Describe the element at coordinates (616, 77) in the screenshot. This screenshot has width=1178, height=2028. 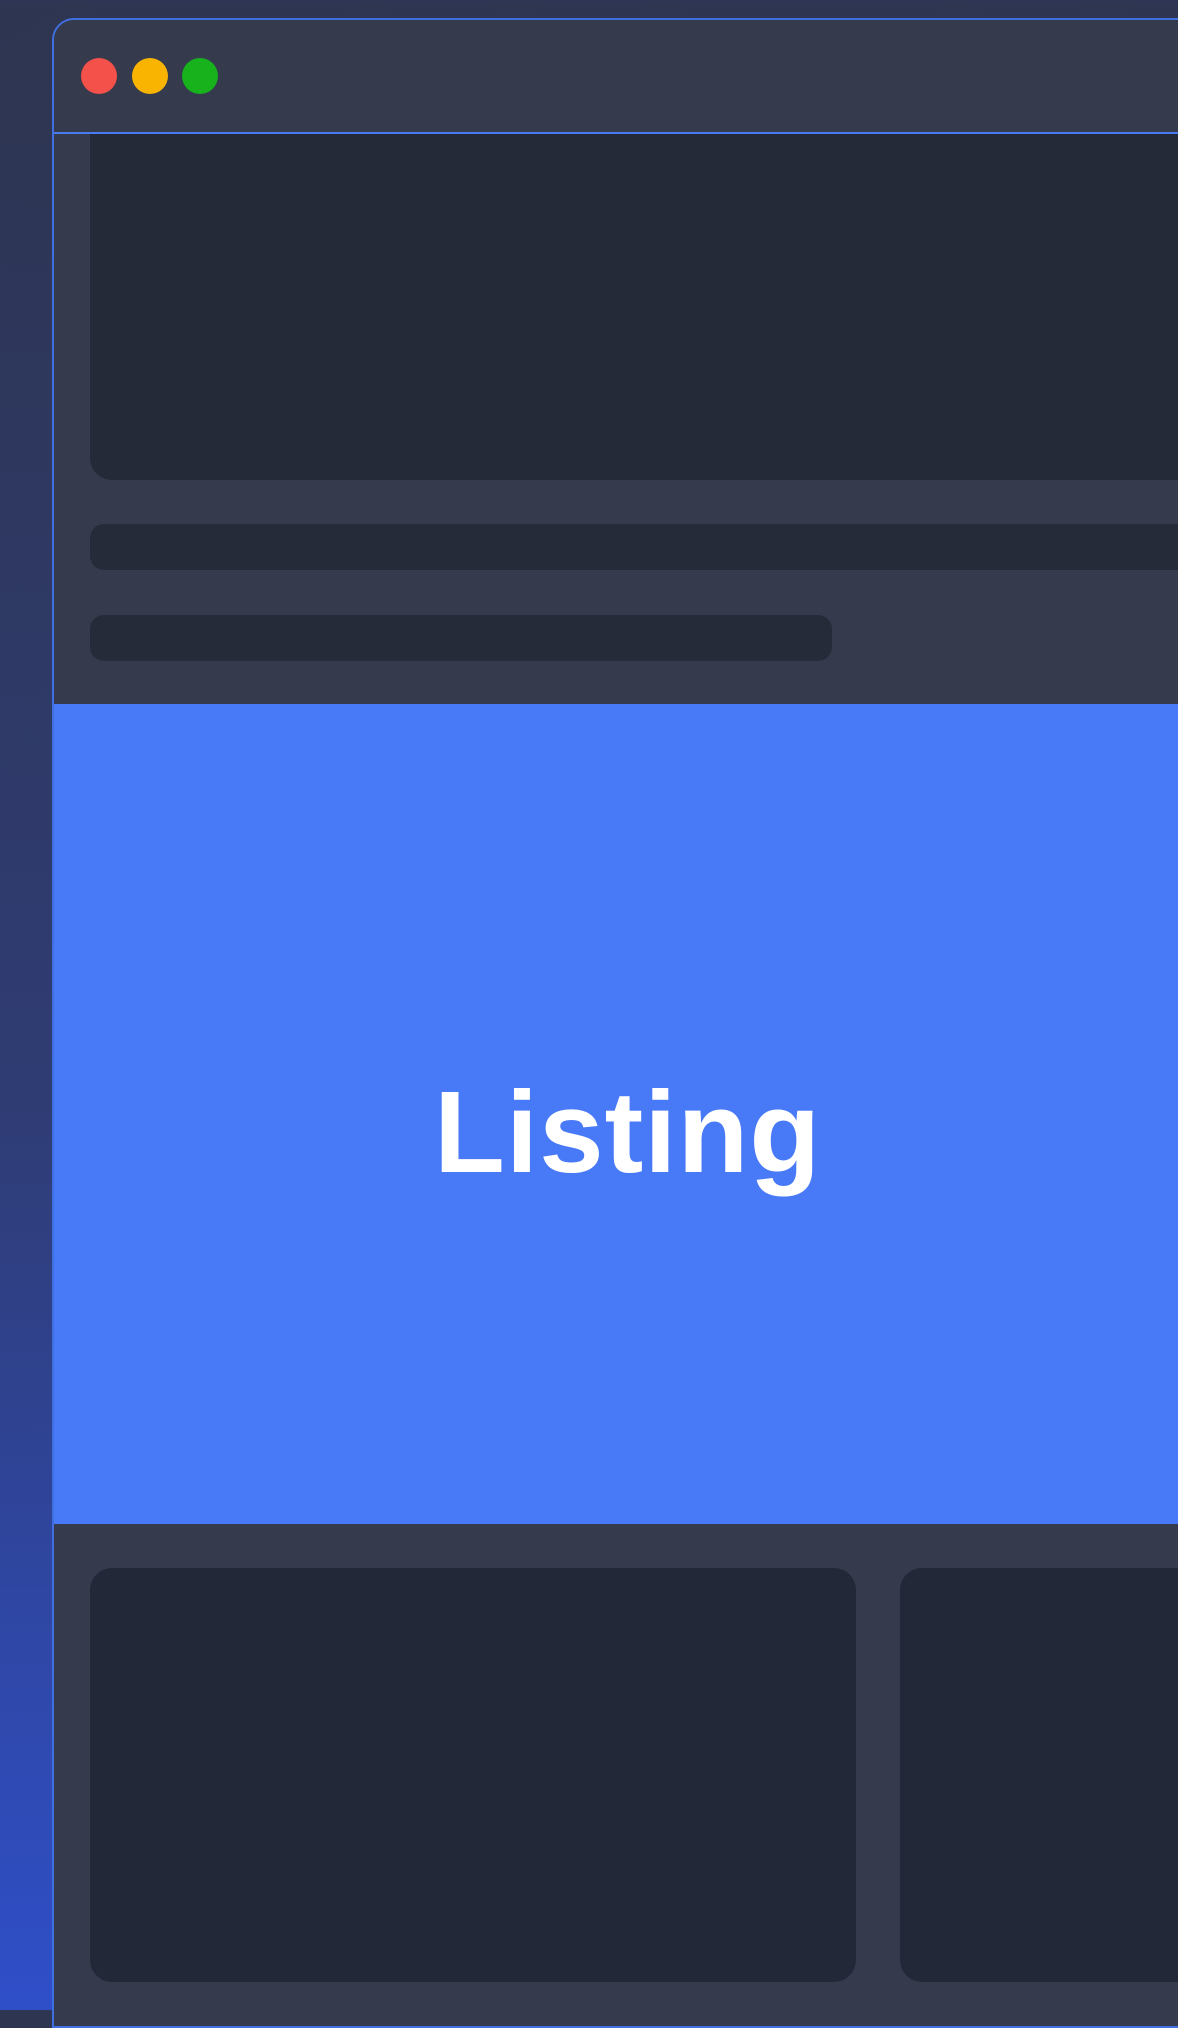
I see `title-bar` at that location.